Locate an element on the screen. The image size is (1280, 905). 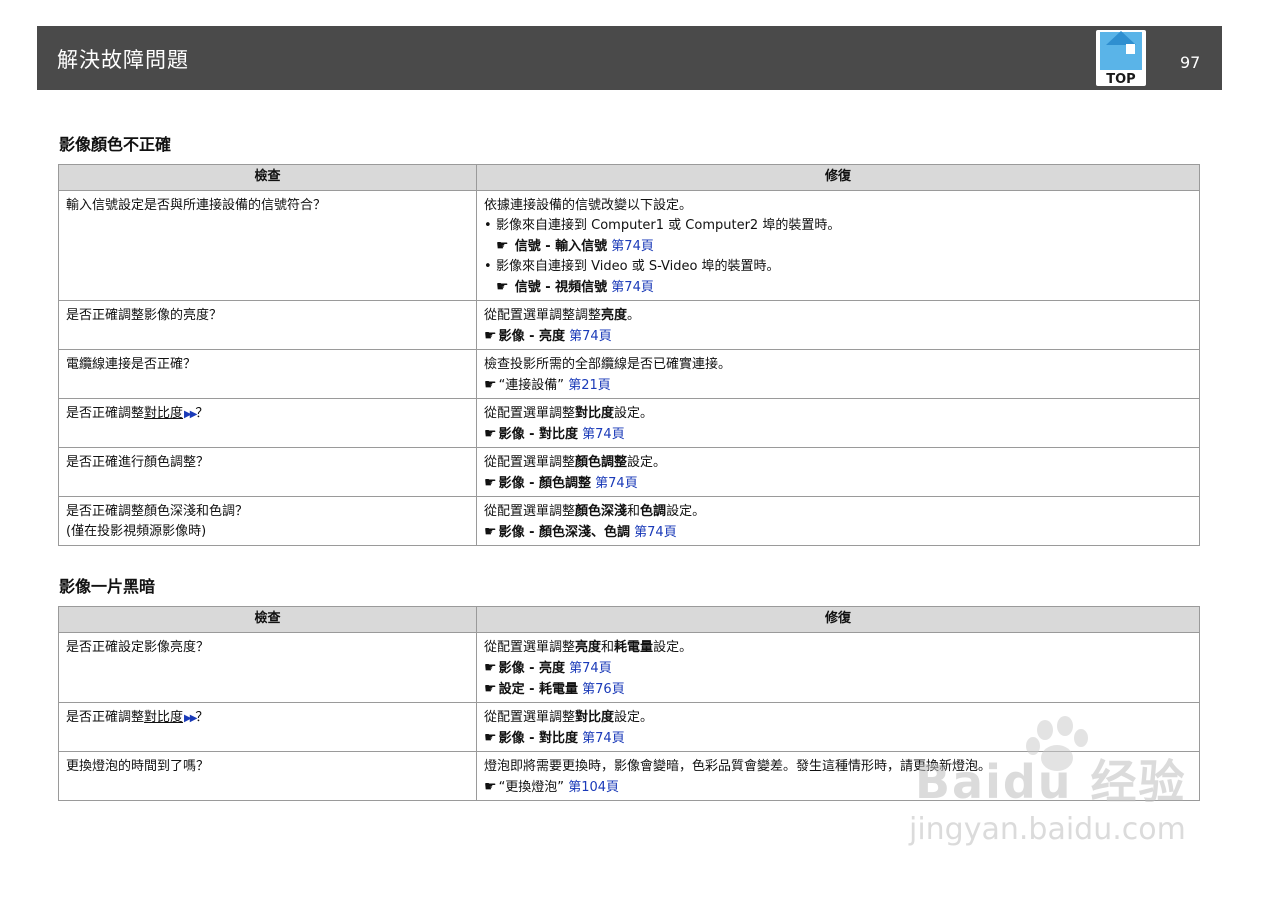
page-number: 97 is located at coordinates (1190, 62).